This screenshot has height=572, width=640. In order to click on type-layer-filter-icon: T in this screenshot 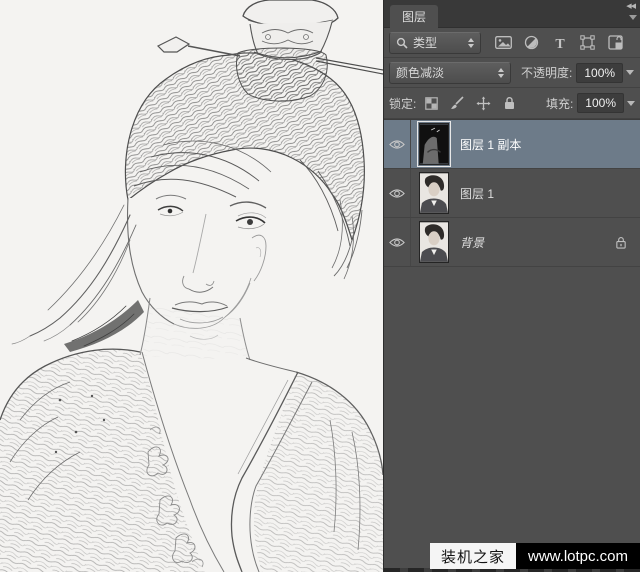, I will do `click(559, 43)`.